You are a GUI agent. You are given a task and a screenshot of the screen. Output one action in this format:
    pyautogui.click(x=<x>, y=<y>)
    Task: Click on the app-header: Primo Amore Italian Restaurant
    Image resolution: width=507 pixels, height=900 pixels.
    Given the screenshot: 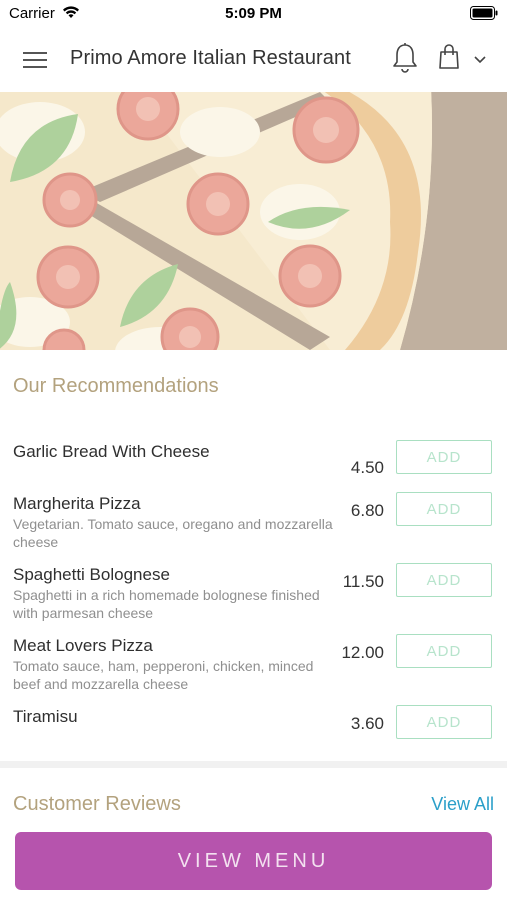 What is the action you would take?
    pyautogui.click(x=253, y=60)
    